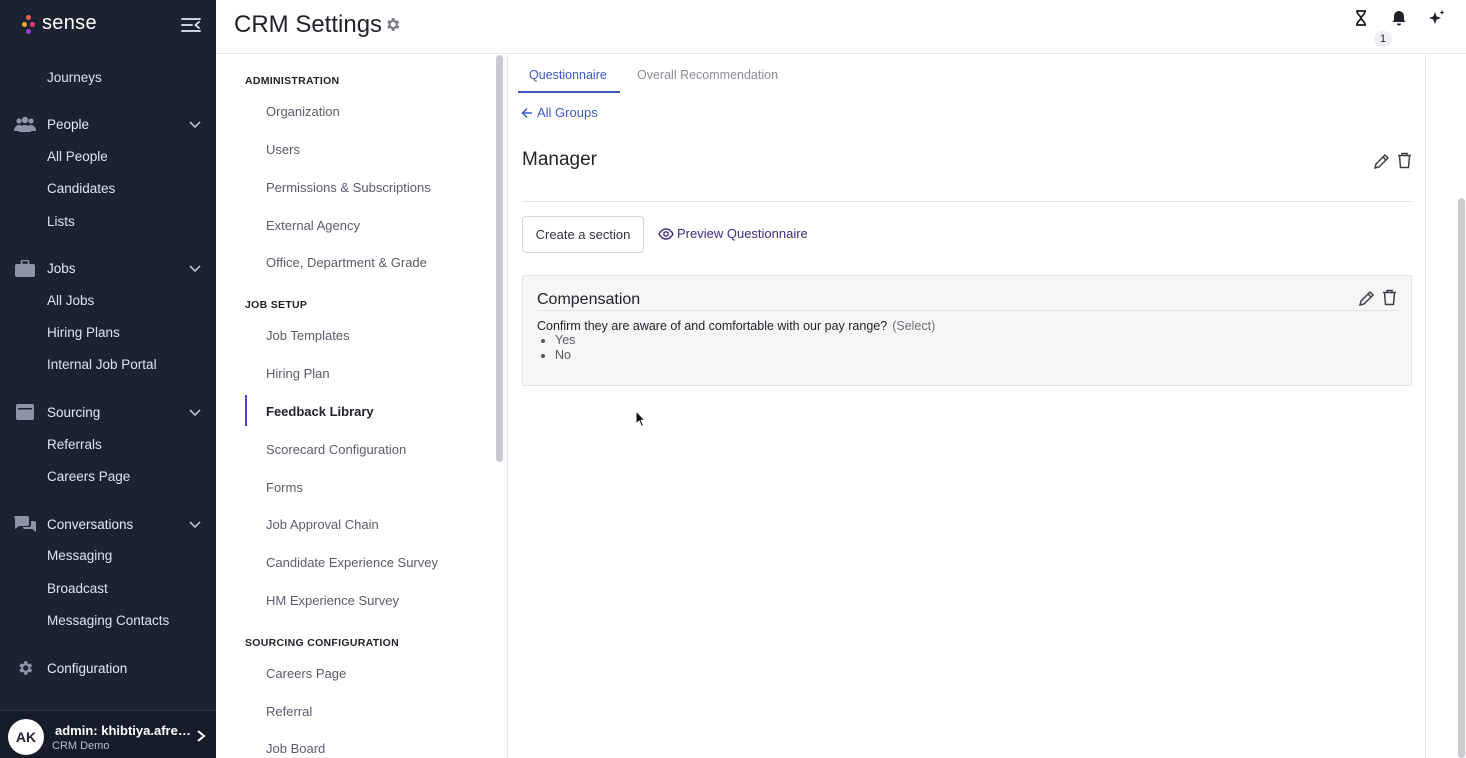 This screenshot has width=1466, height=758. Describe the element at coordinates (308, 24) in the screenshot. I see `page-title: CRM Settings` at that location.